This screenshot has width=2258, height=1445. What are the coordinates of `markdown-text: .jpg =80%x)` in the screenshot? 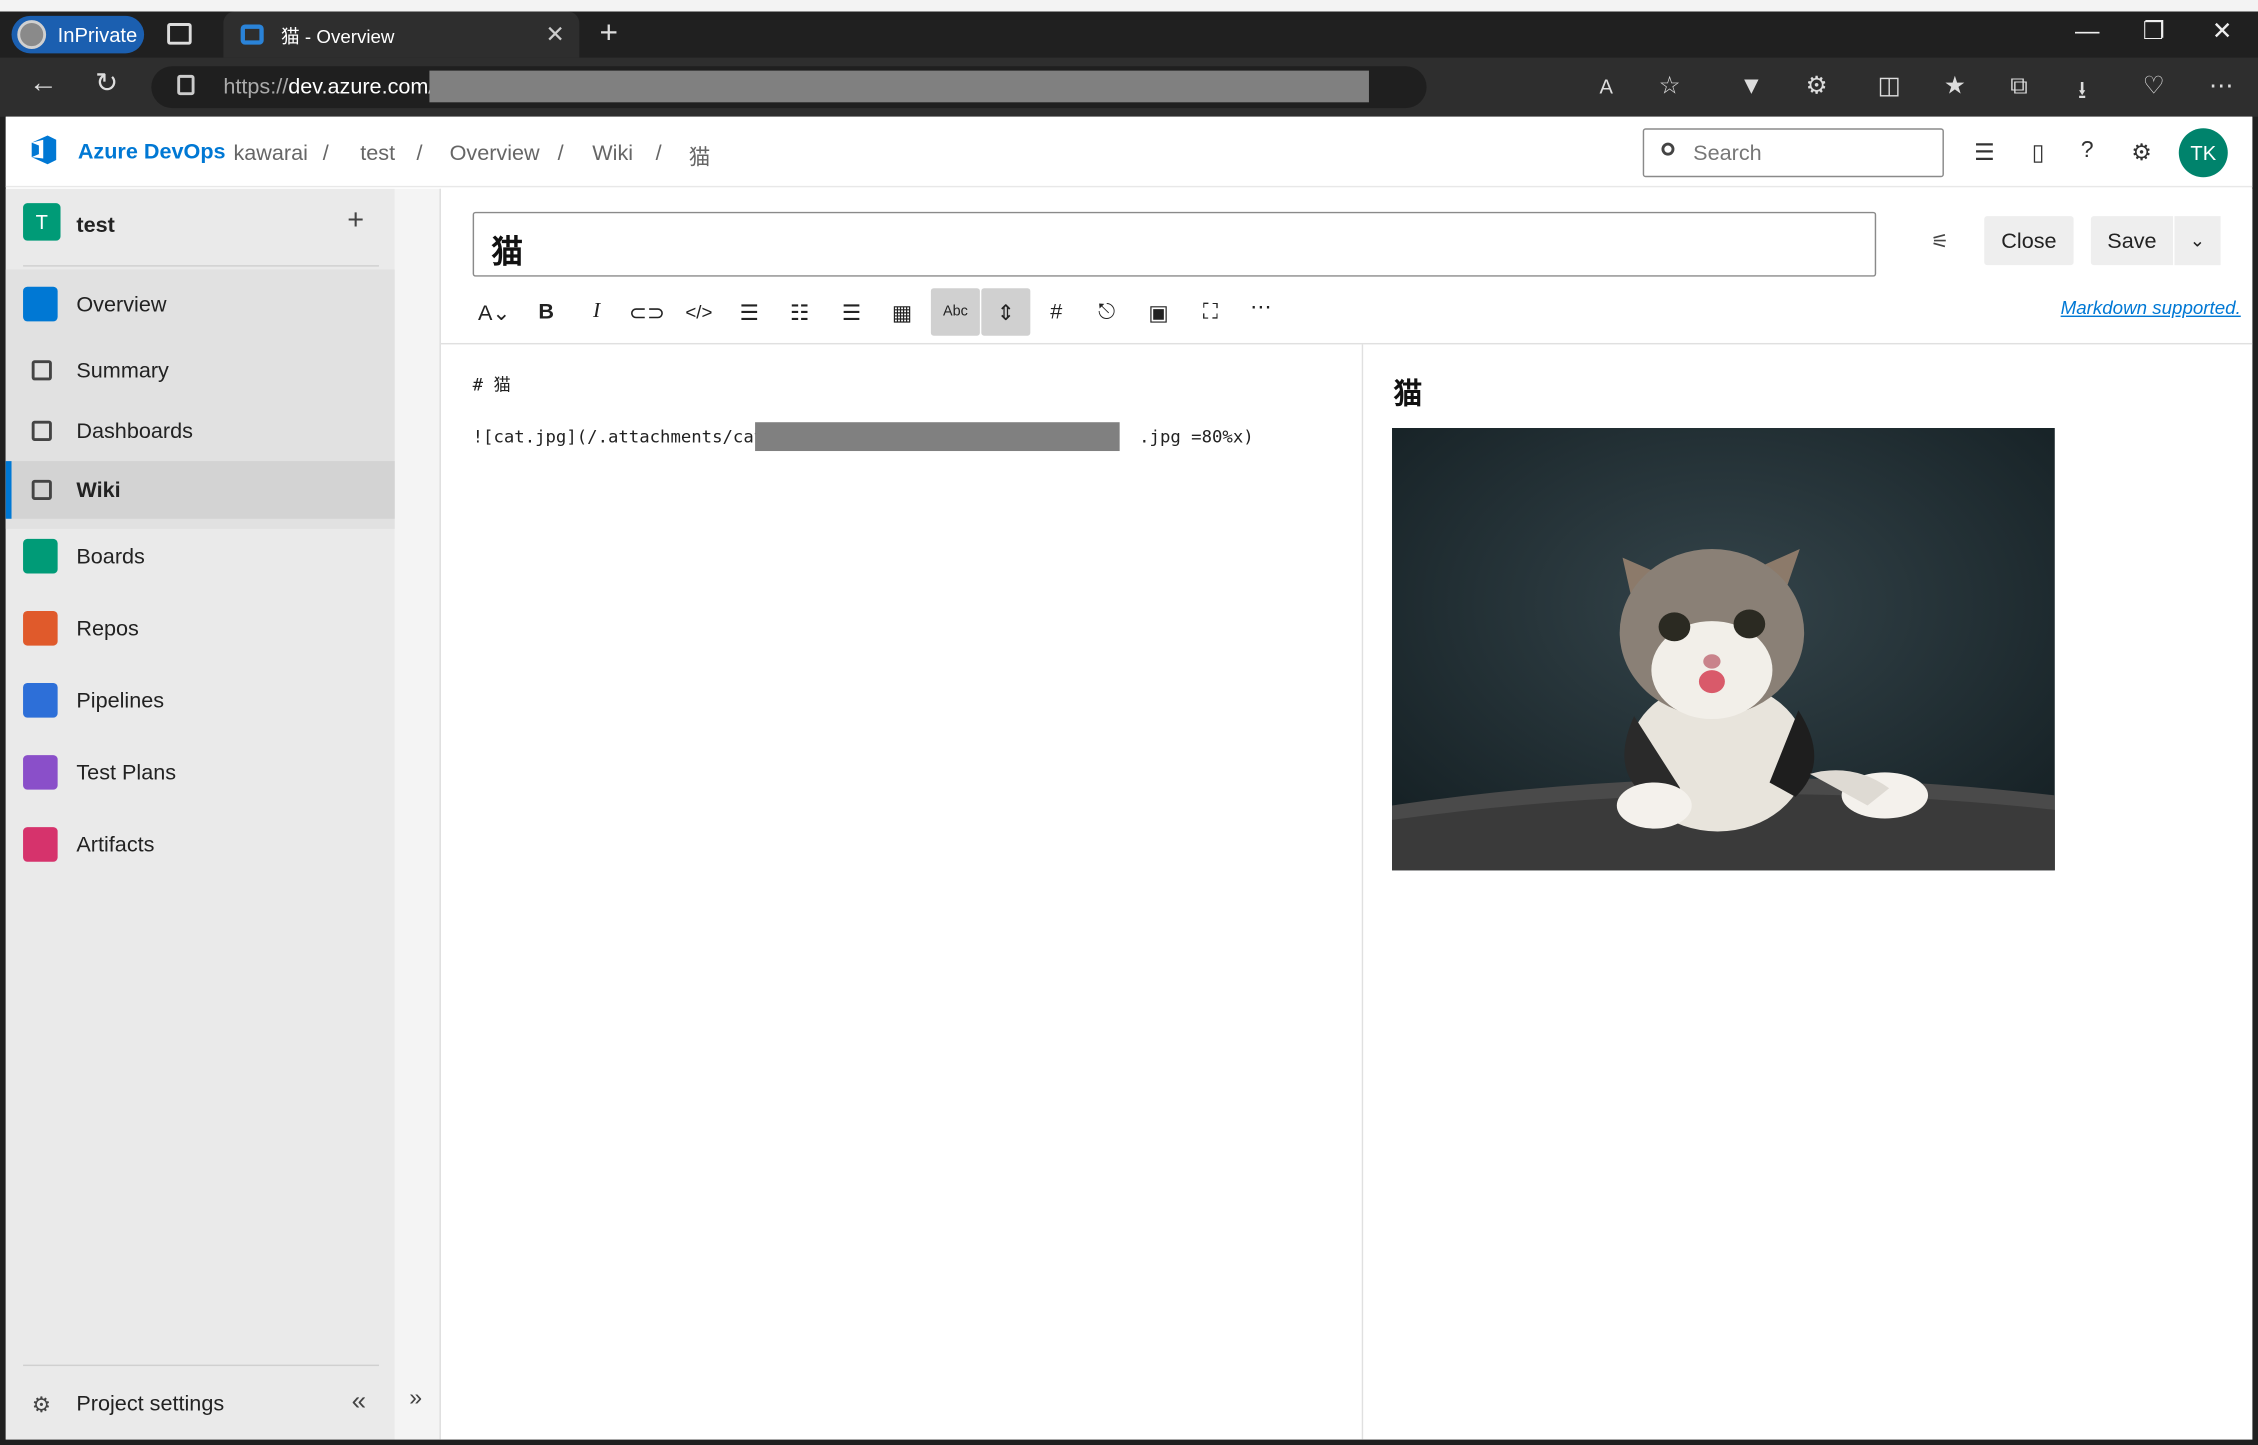 It's located at (1196, 436).